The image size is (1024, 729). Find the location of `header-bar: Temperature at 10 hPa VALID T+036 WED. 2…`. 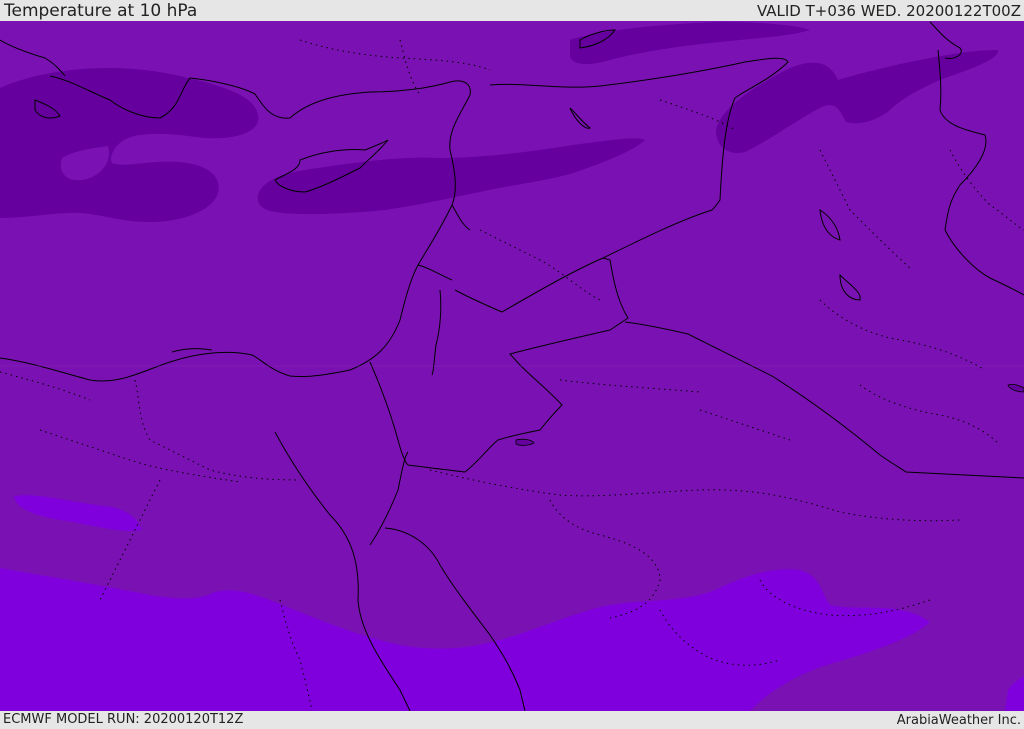

header-bar: Temperature at 10 hPa VALID T+036 WED. 2… is located at coordinates (512, 10).